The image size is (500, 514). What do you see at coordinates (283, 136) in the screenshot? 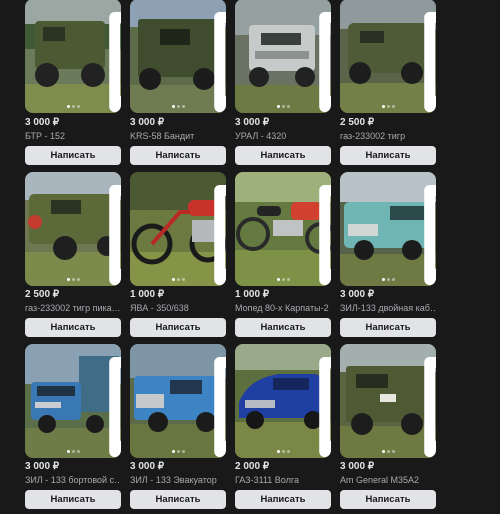
I see `listing-title: УРАЛ - 4320` at bounding box center [283, 136].